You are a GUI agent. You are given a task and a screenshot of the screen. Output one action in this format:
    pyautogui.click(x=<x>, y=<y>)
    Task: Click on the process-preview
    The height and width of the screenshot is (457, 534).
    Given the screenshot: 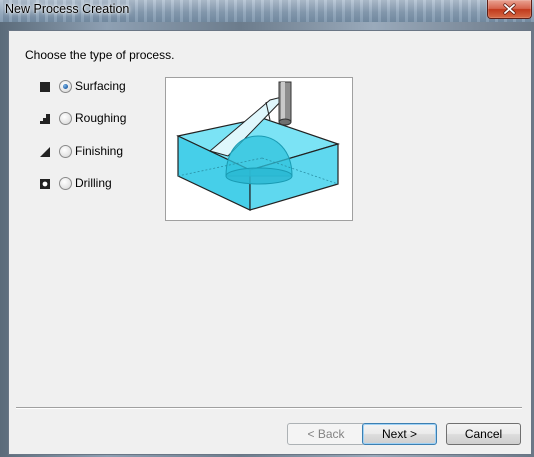 What is the action you would take?
    pyautogui.click(x=259, y=149)
    